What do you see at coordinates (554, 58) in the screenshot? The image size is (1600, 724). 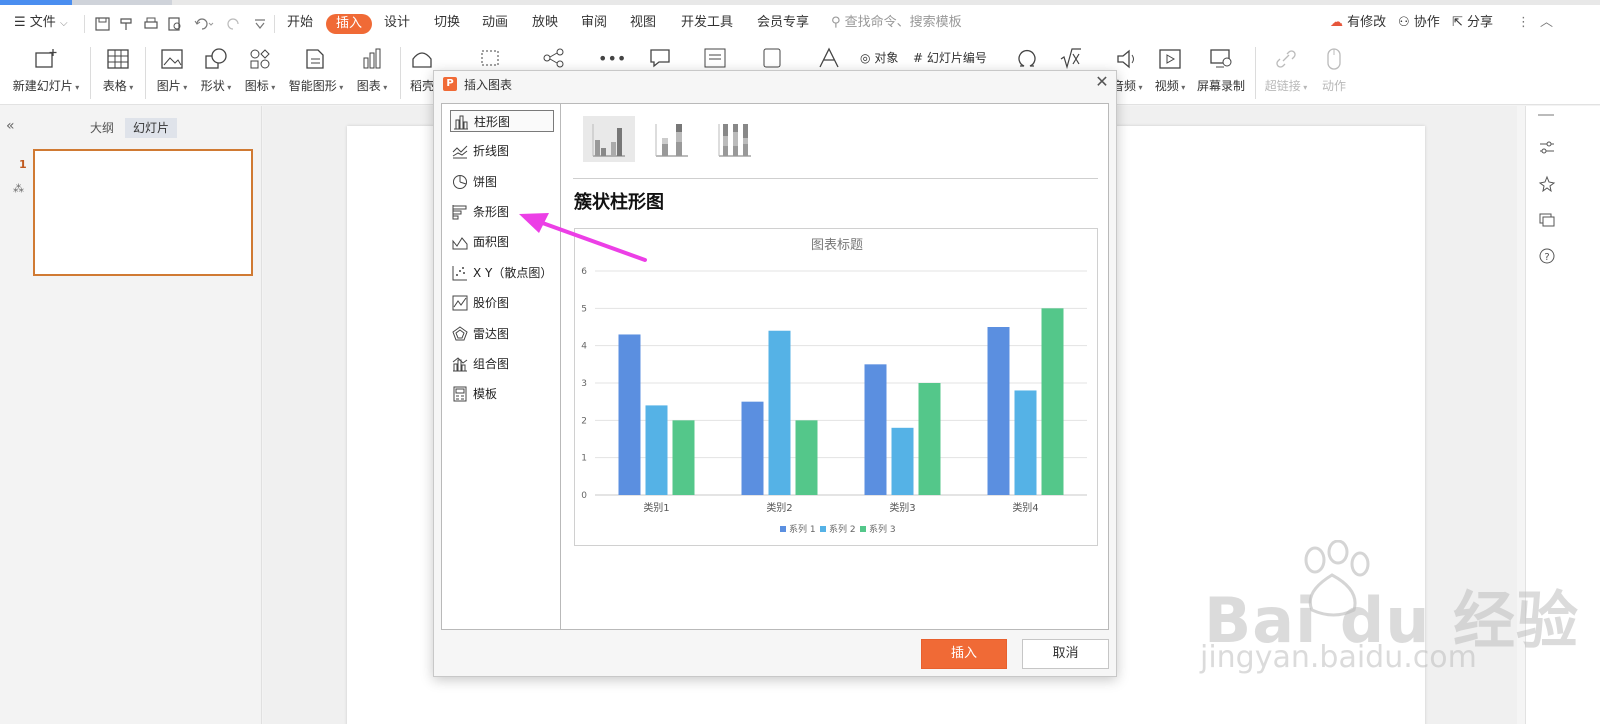 I see `flowchart-icon` at bounding box center [554, 58].